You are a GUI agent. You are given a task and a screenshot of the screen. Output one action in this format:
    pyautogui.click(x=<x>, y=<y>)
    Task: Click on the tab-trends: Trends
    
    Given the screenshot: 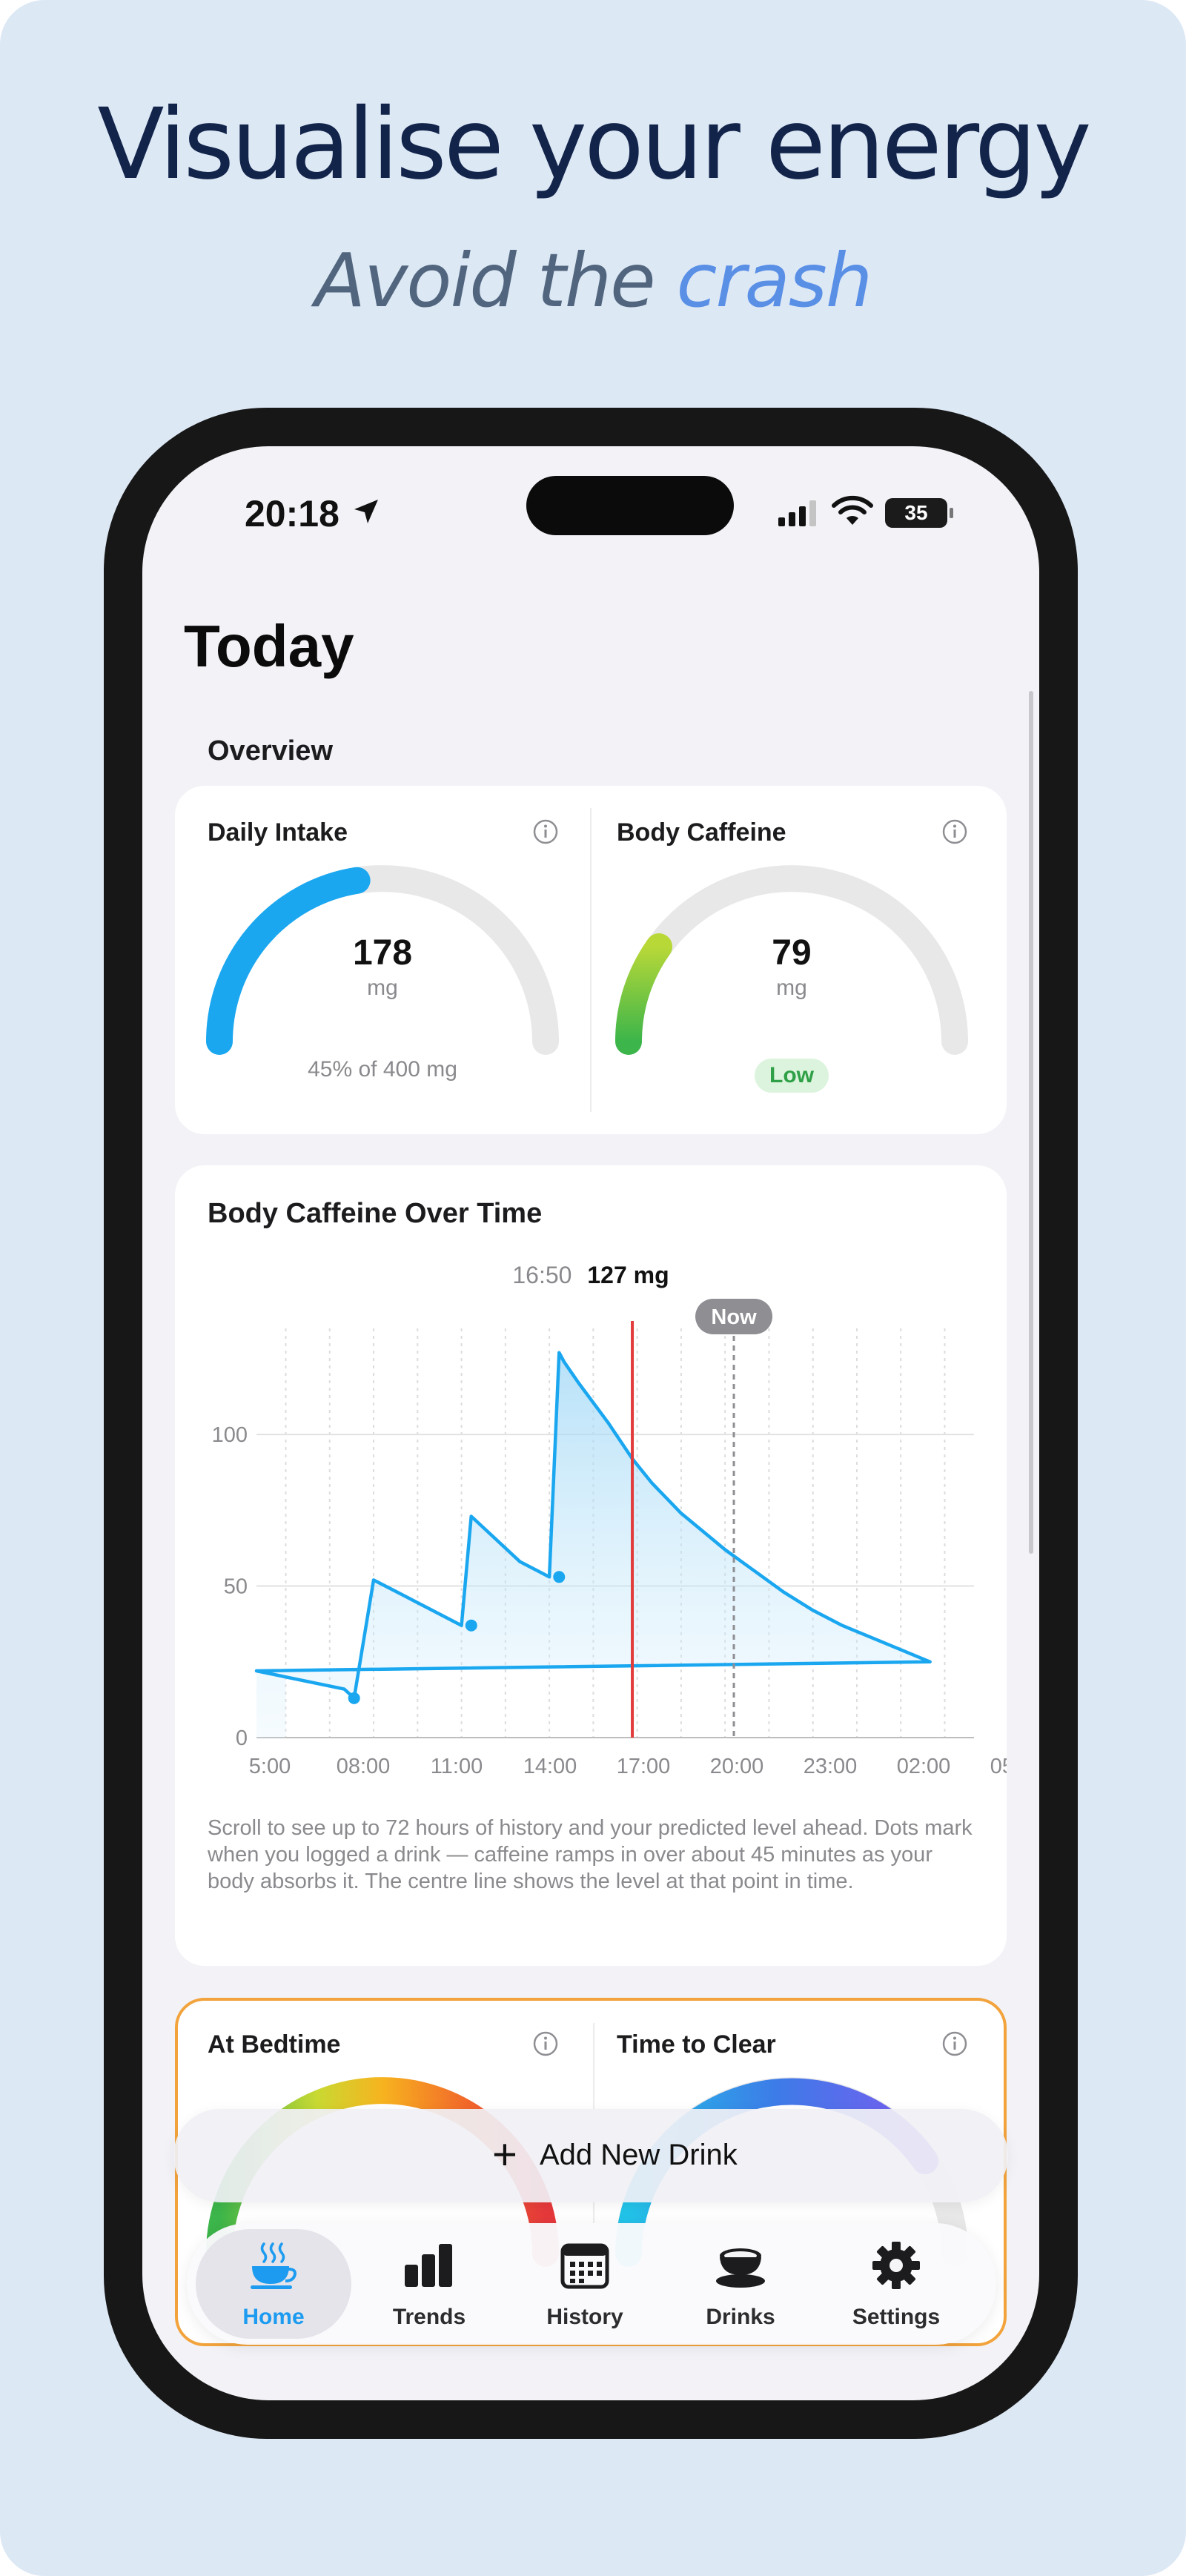 What is the action you would take?
    pyautogui.click(x=429, y=2284)
    